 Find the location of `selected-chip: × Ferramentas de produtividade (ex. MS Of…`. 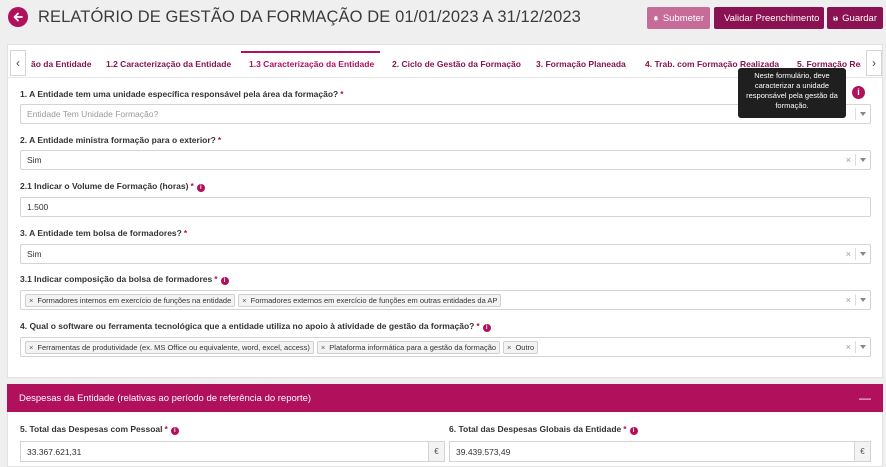

selected-chip: × Ferramentas de produtividade (ex. MS Of… is located at coordinates (169, 347).